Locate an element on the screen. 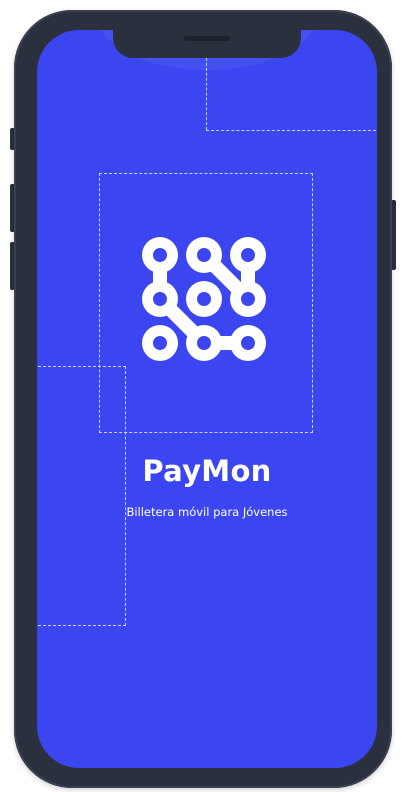 This screenshot has height=792, width=401. decor-dashed-box-left is located at coordinates (81, 496).